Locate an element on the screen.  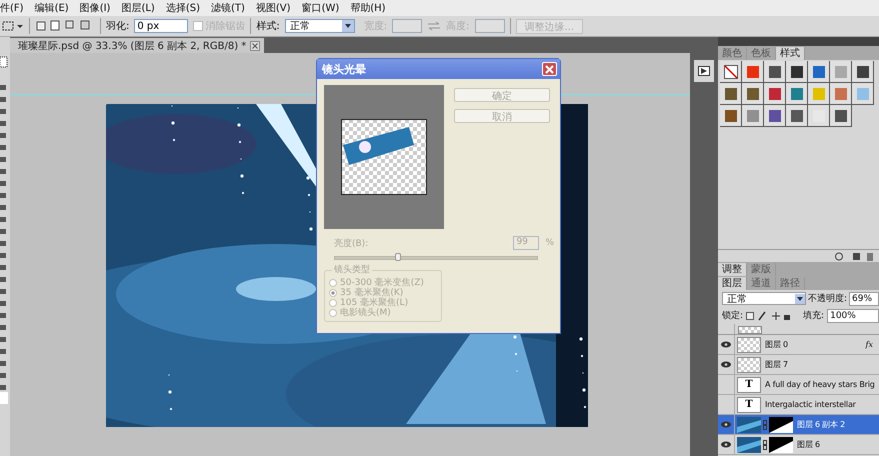
close-icon is located at coordinates (255, 45).